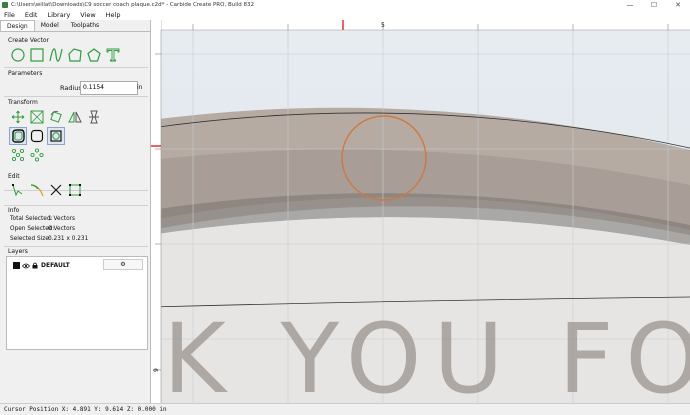  I want to click on align-icon, so click(94, 117).